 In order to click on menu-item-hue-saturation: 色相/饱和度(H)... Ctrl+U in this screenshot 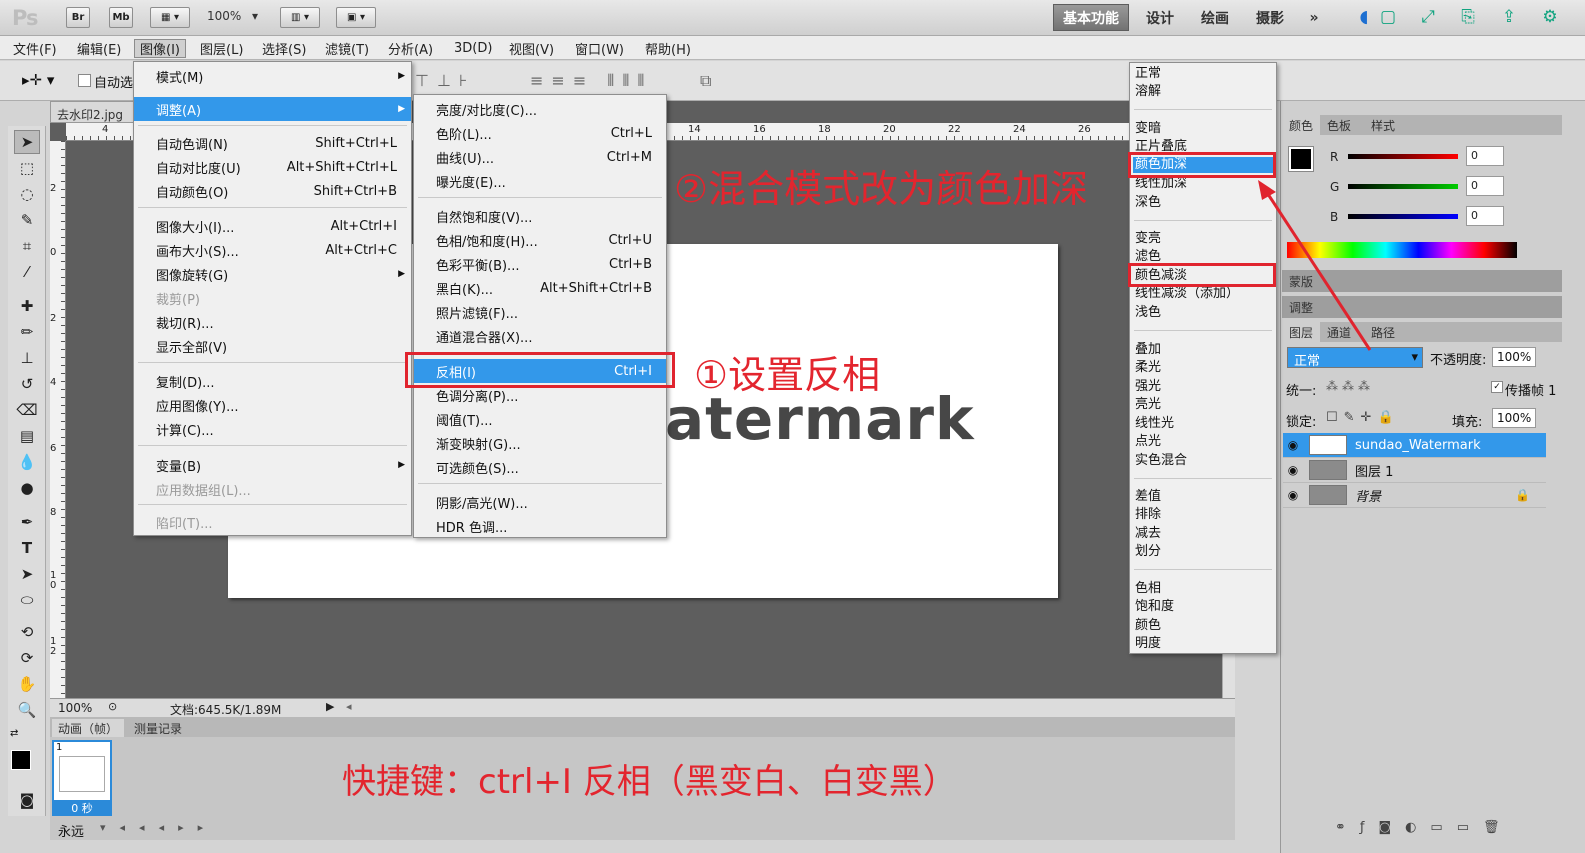, I will do `click(540, 240)`.